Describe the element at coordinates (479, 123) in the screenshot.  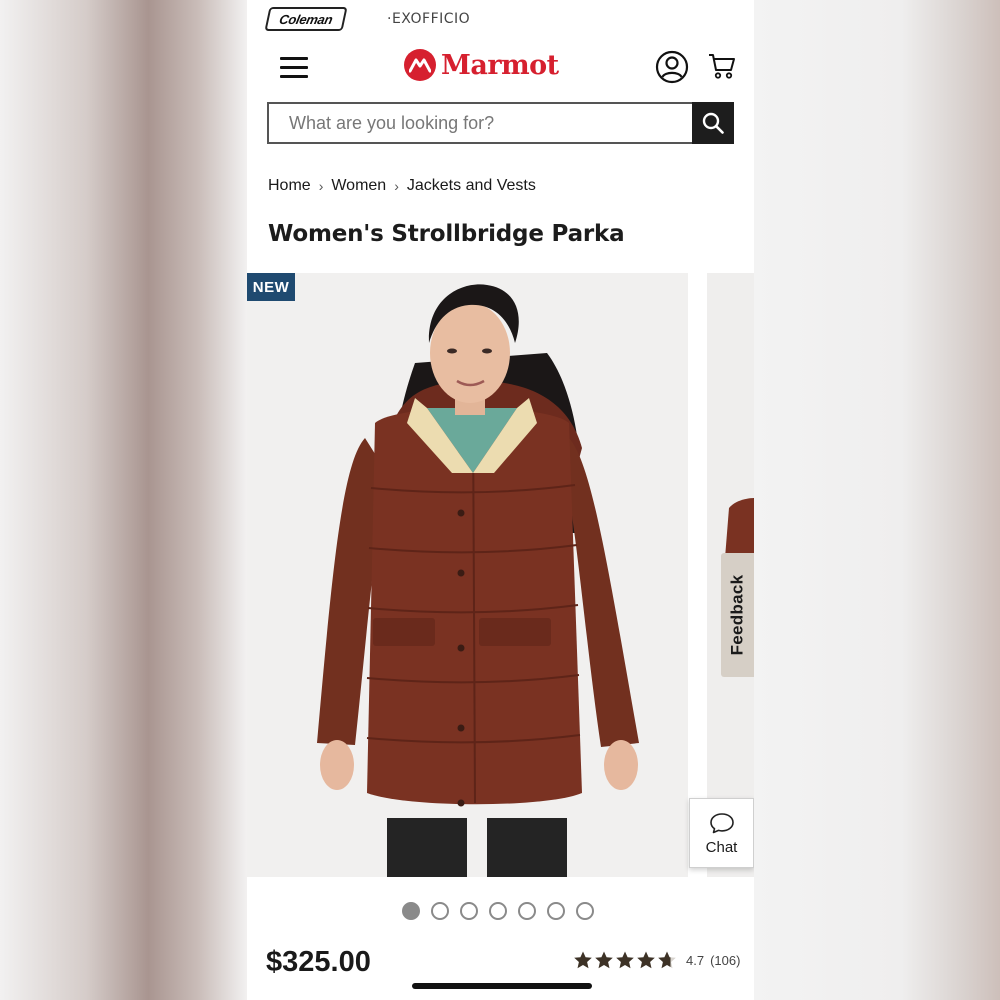
I see `search-input` at that location.